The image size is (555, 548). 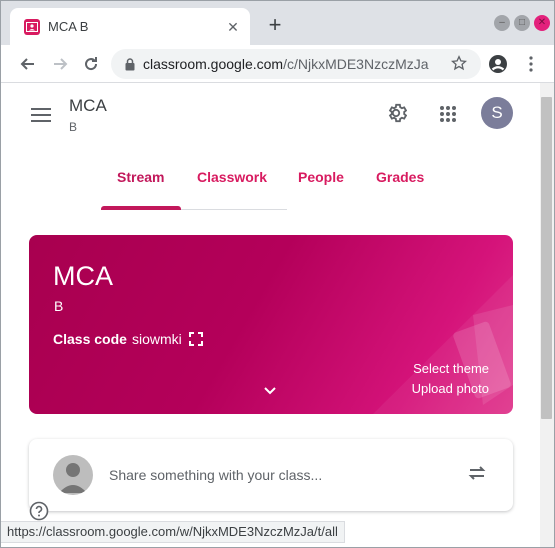 What do you see at coordinates (61, 64) in the screenshot?
I see `forward-arrow-icon` at bounding box center [61, 64].